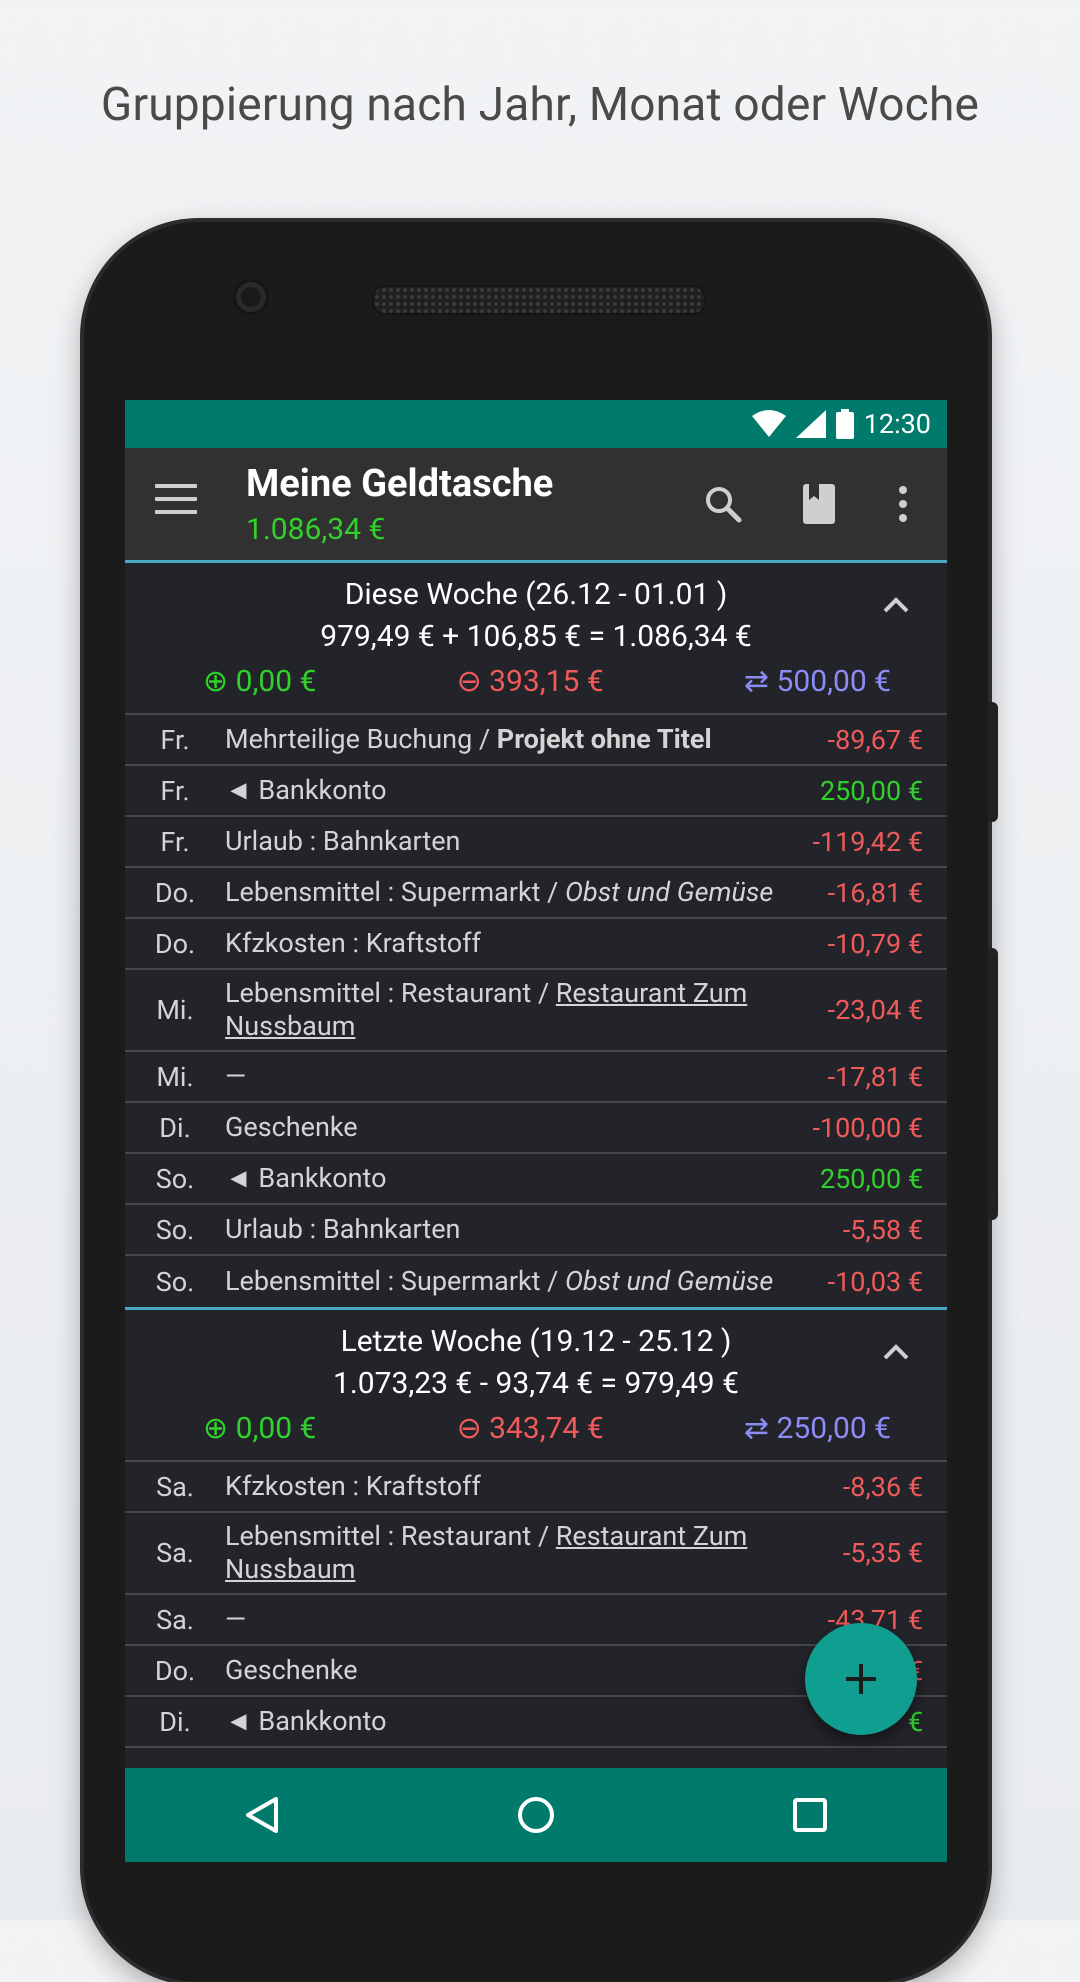 This screenshot has width=1080, height=1982. I want to click on status-time: 12:30, so click(897, 424).